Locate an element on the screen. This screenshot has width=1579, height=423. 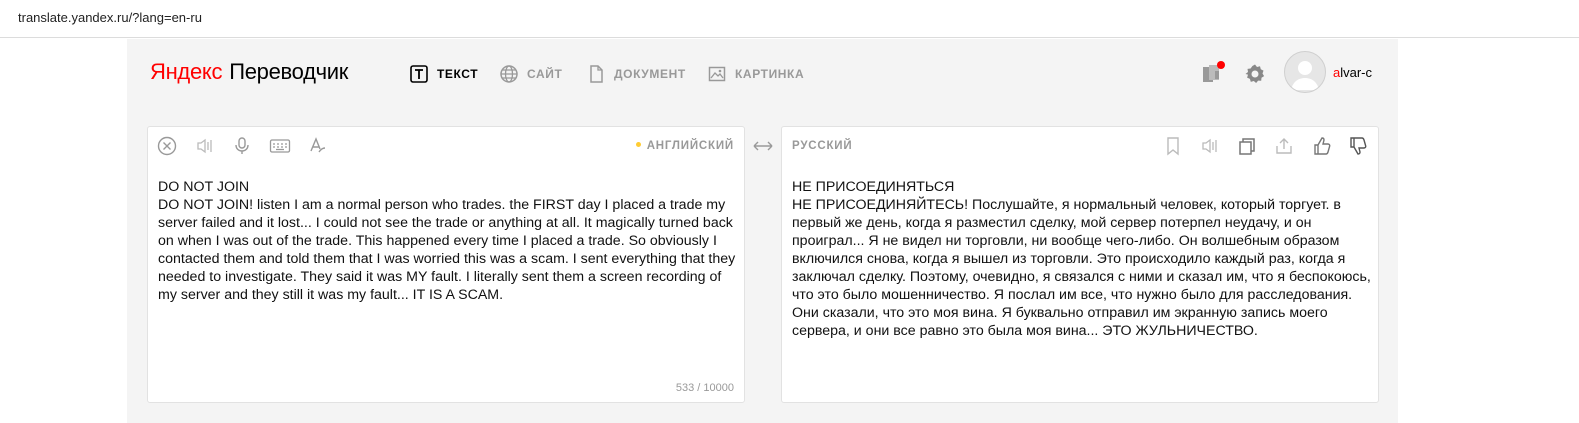
yandex-translate-logo: Яндекс Переводчик is located at coordinates (249, 72).